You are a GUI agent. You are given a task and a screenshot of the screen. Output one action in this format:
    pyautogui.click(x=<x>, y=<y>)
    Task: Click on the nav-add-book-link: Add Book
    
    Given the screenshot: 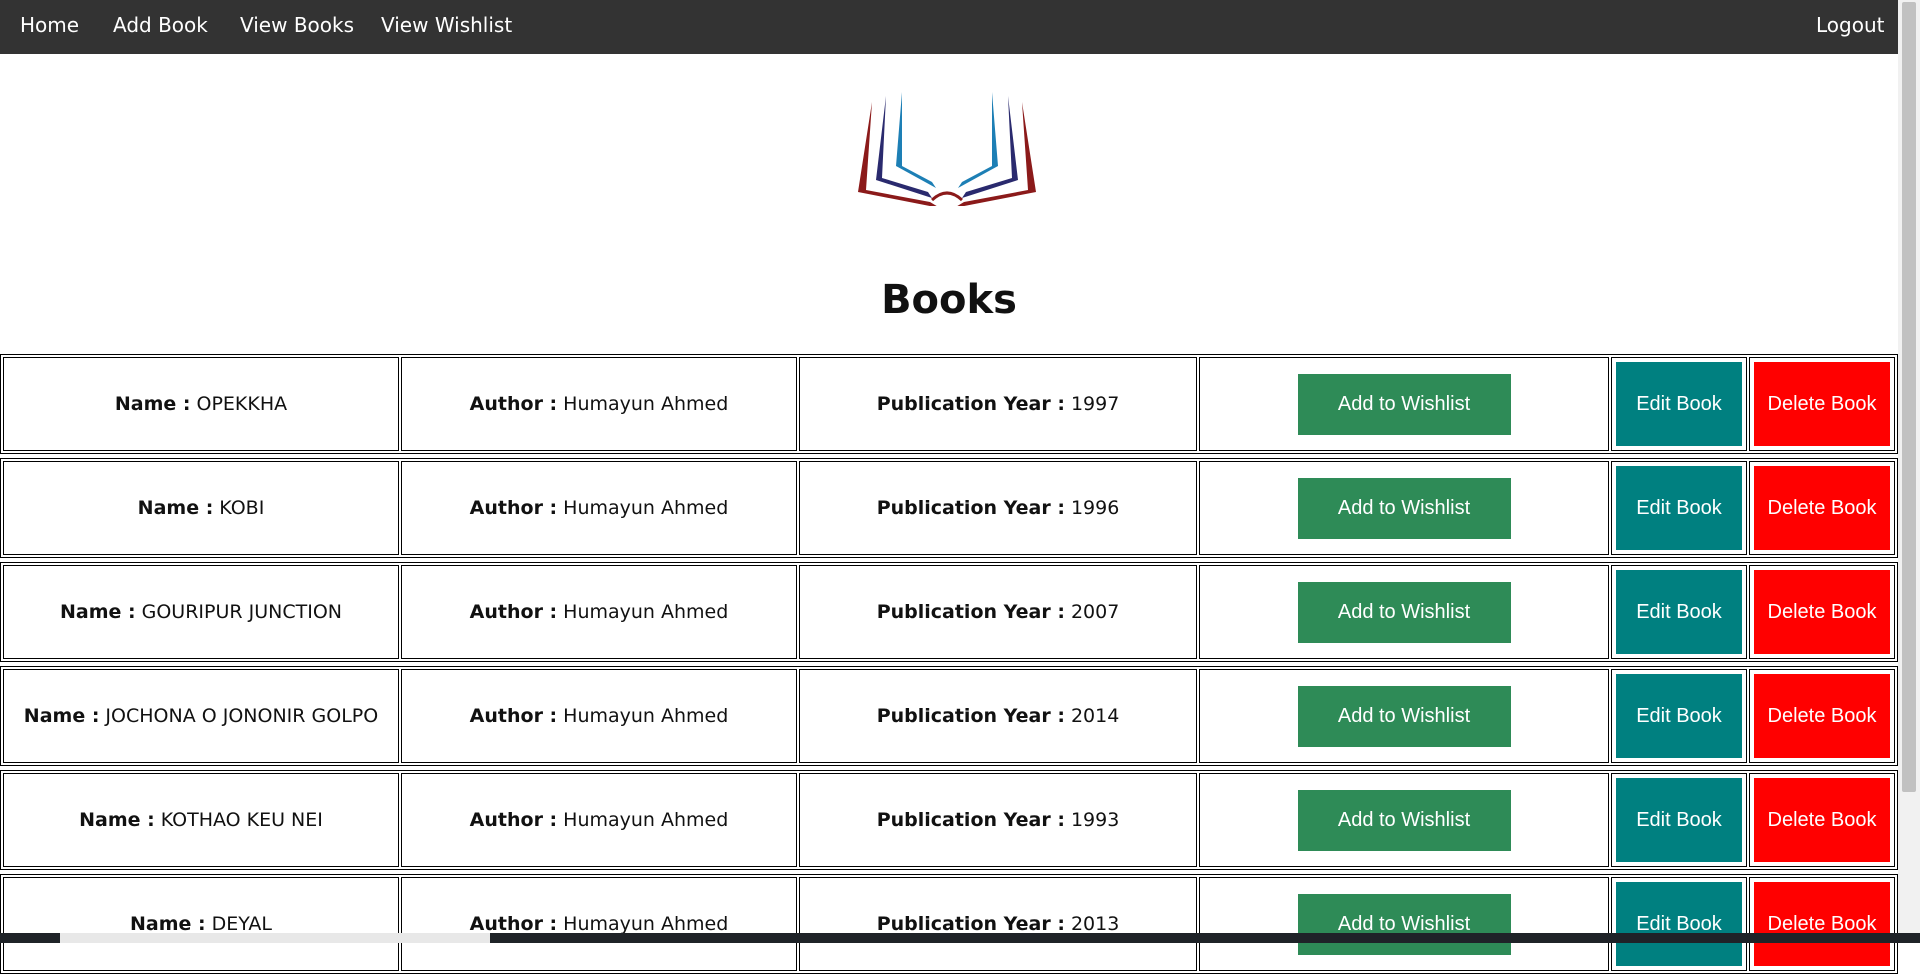 What is the action you would take?
    pyautogui.click(x=160, y=27)
    